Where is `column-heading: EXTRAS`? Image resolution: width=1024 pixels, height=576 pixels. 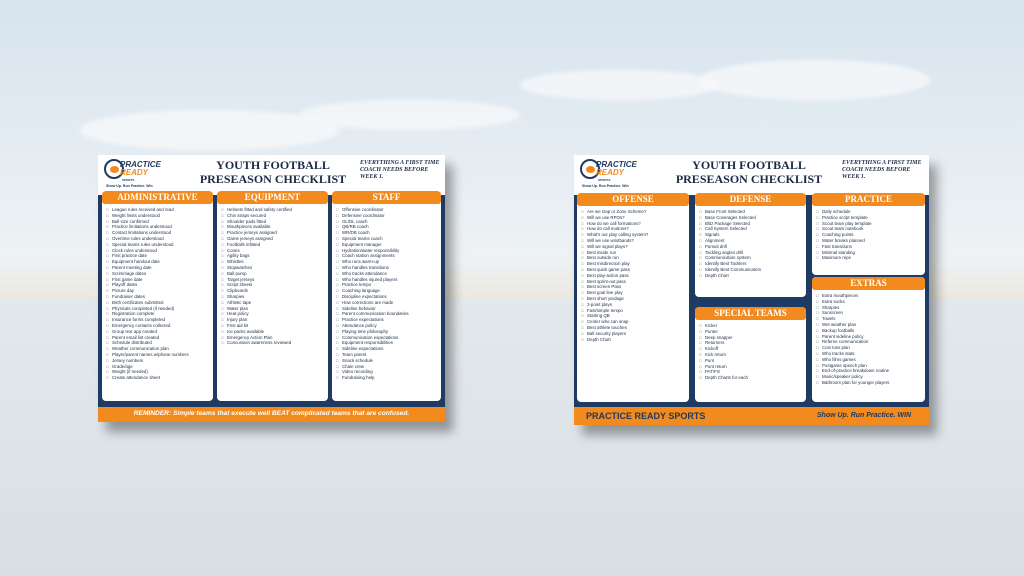 column-heading: EXTRAS is located at coordinates (868, 283).